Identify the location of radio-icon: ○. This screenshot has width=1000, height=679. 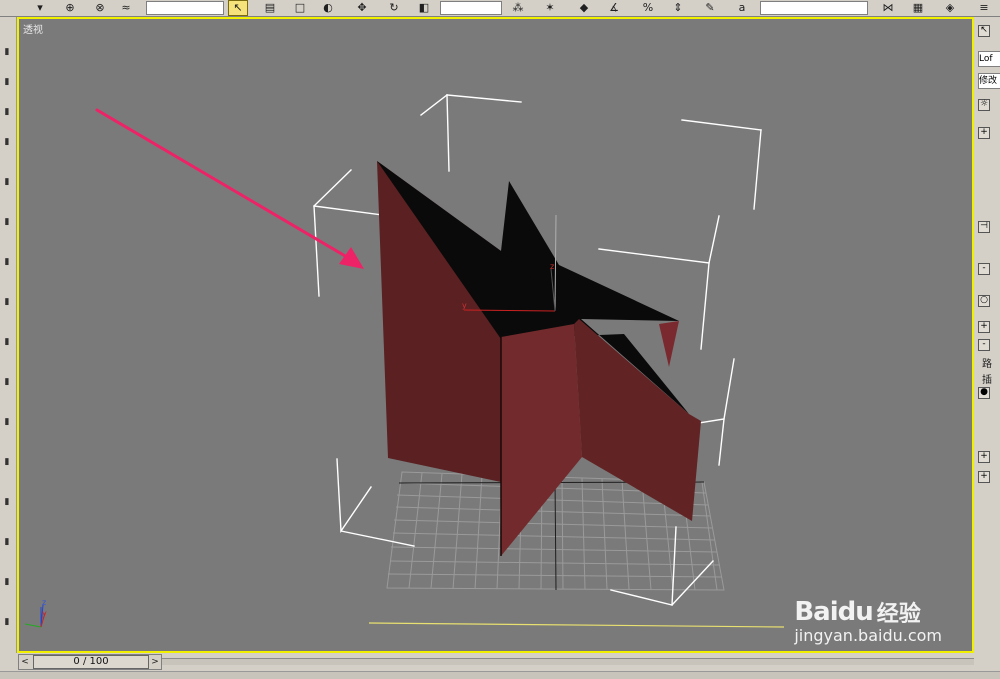
(984, 301).